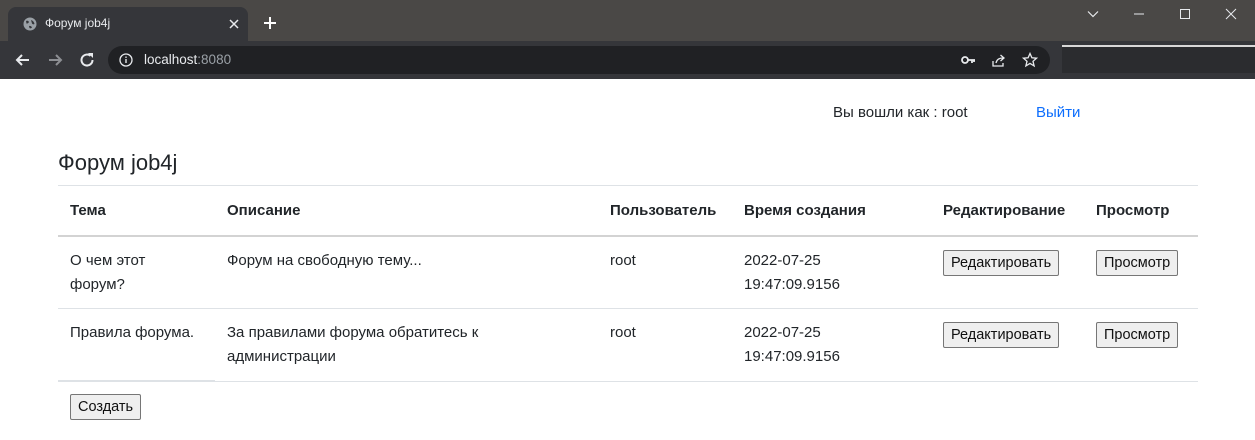  I want to click on cell-topic: О чем этот форум?, so click(136, 272).